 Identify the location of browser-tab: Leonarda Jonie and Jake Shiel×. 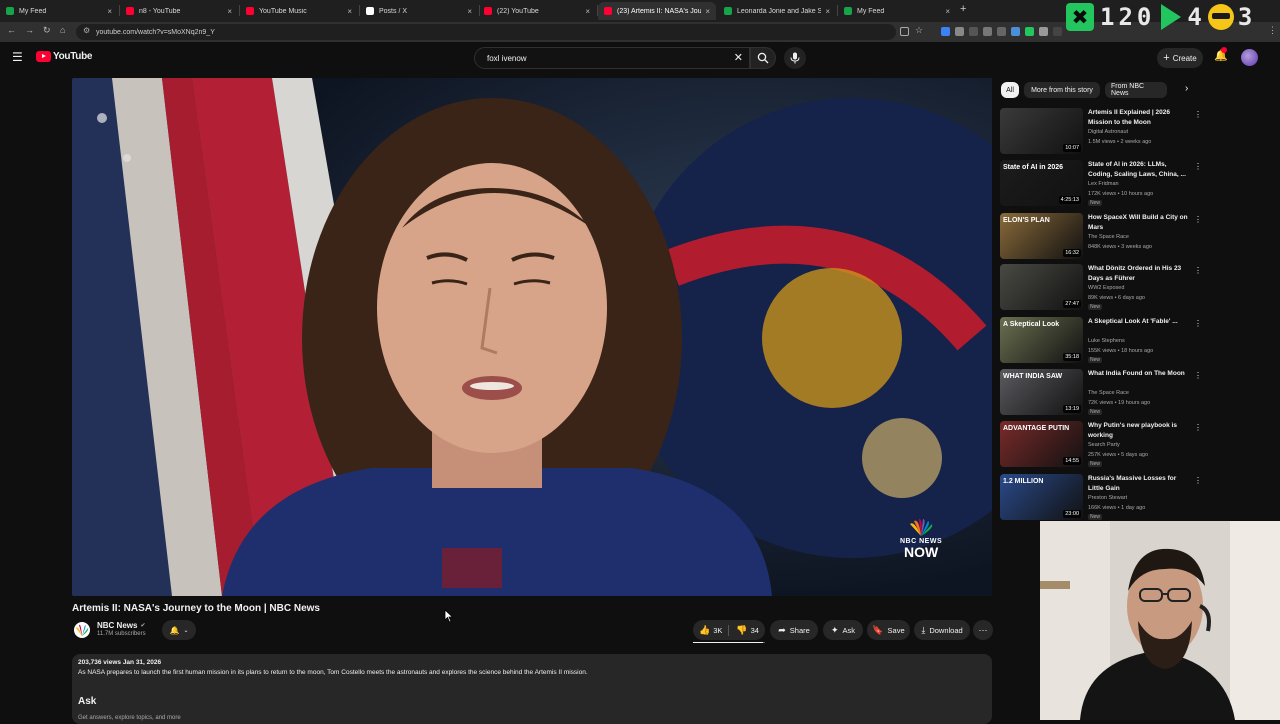
(777, 11).